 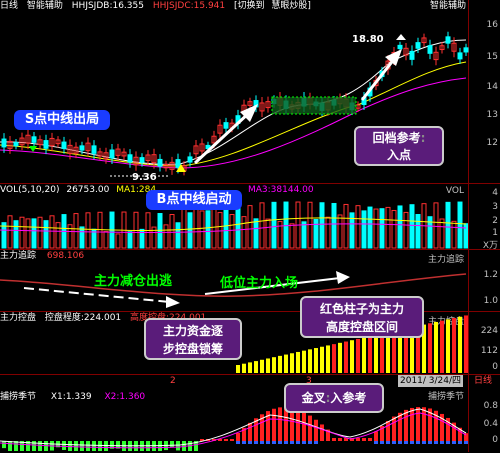 What do you see at coordinates (490, 406) in the screenshot?
I see `season-tick-0-8: 0.8` at bounding box center [490, 406].